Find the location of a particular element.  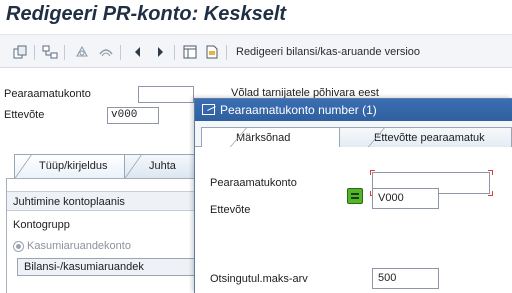

dialog-account-label: Pearaamatukonto is located at coordinates (253, 183).